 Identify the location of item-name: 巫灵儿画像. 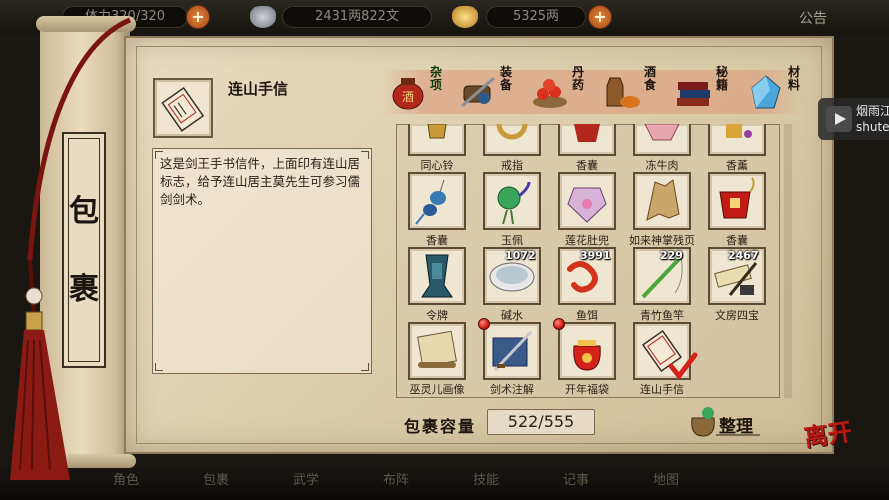
(437, 389).